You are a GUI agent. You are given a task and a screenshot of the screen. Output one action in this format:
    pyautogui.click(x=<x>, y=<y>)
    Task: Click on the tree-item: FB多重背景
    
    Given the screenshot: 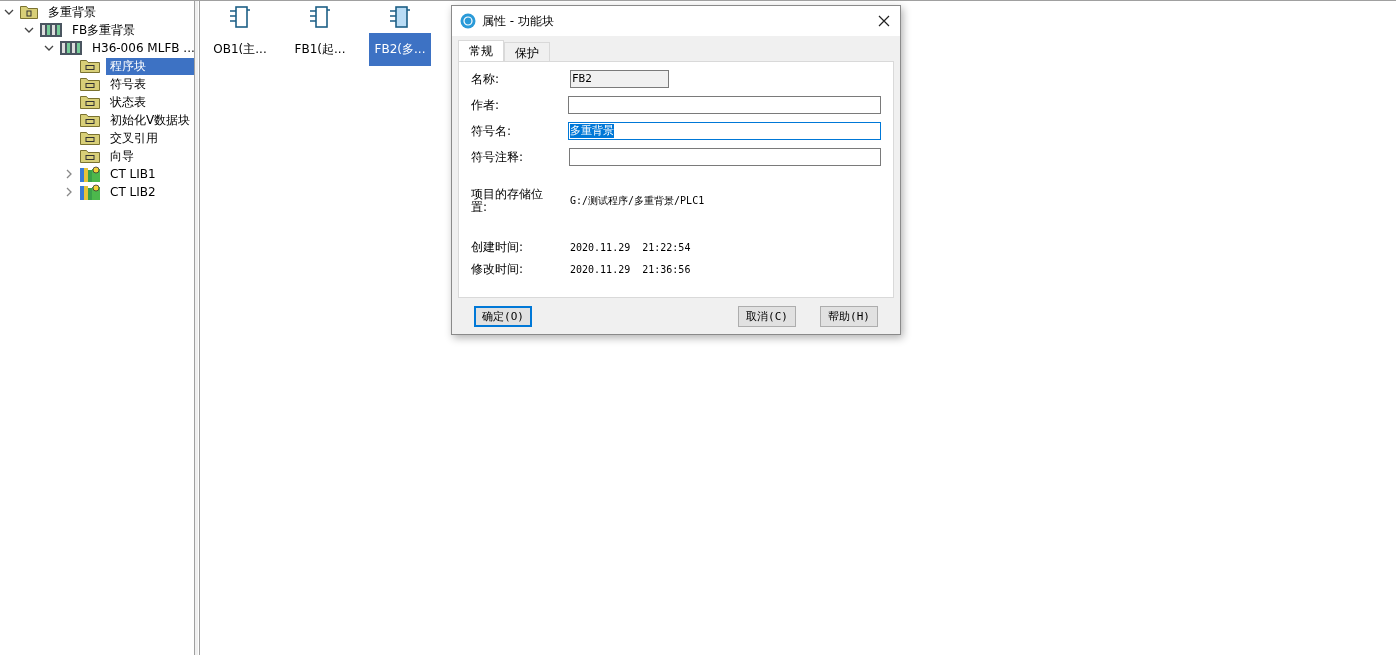 What is the action you would take?
    pyautogui.click(x=104, y=30)
    